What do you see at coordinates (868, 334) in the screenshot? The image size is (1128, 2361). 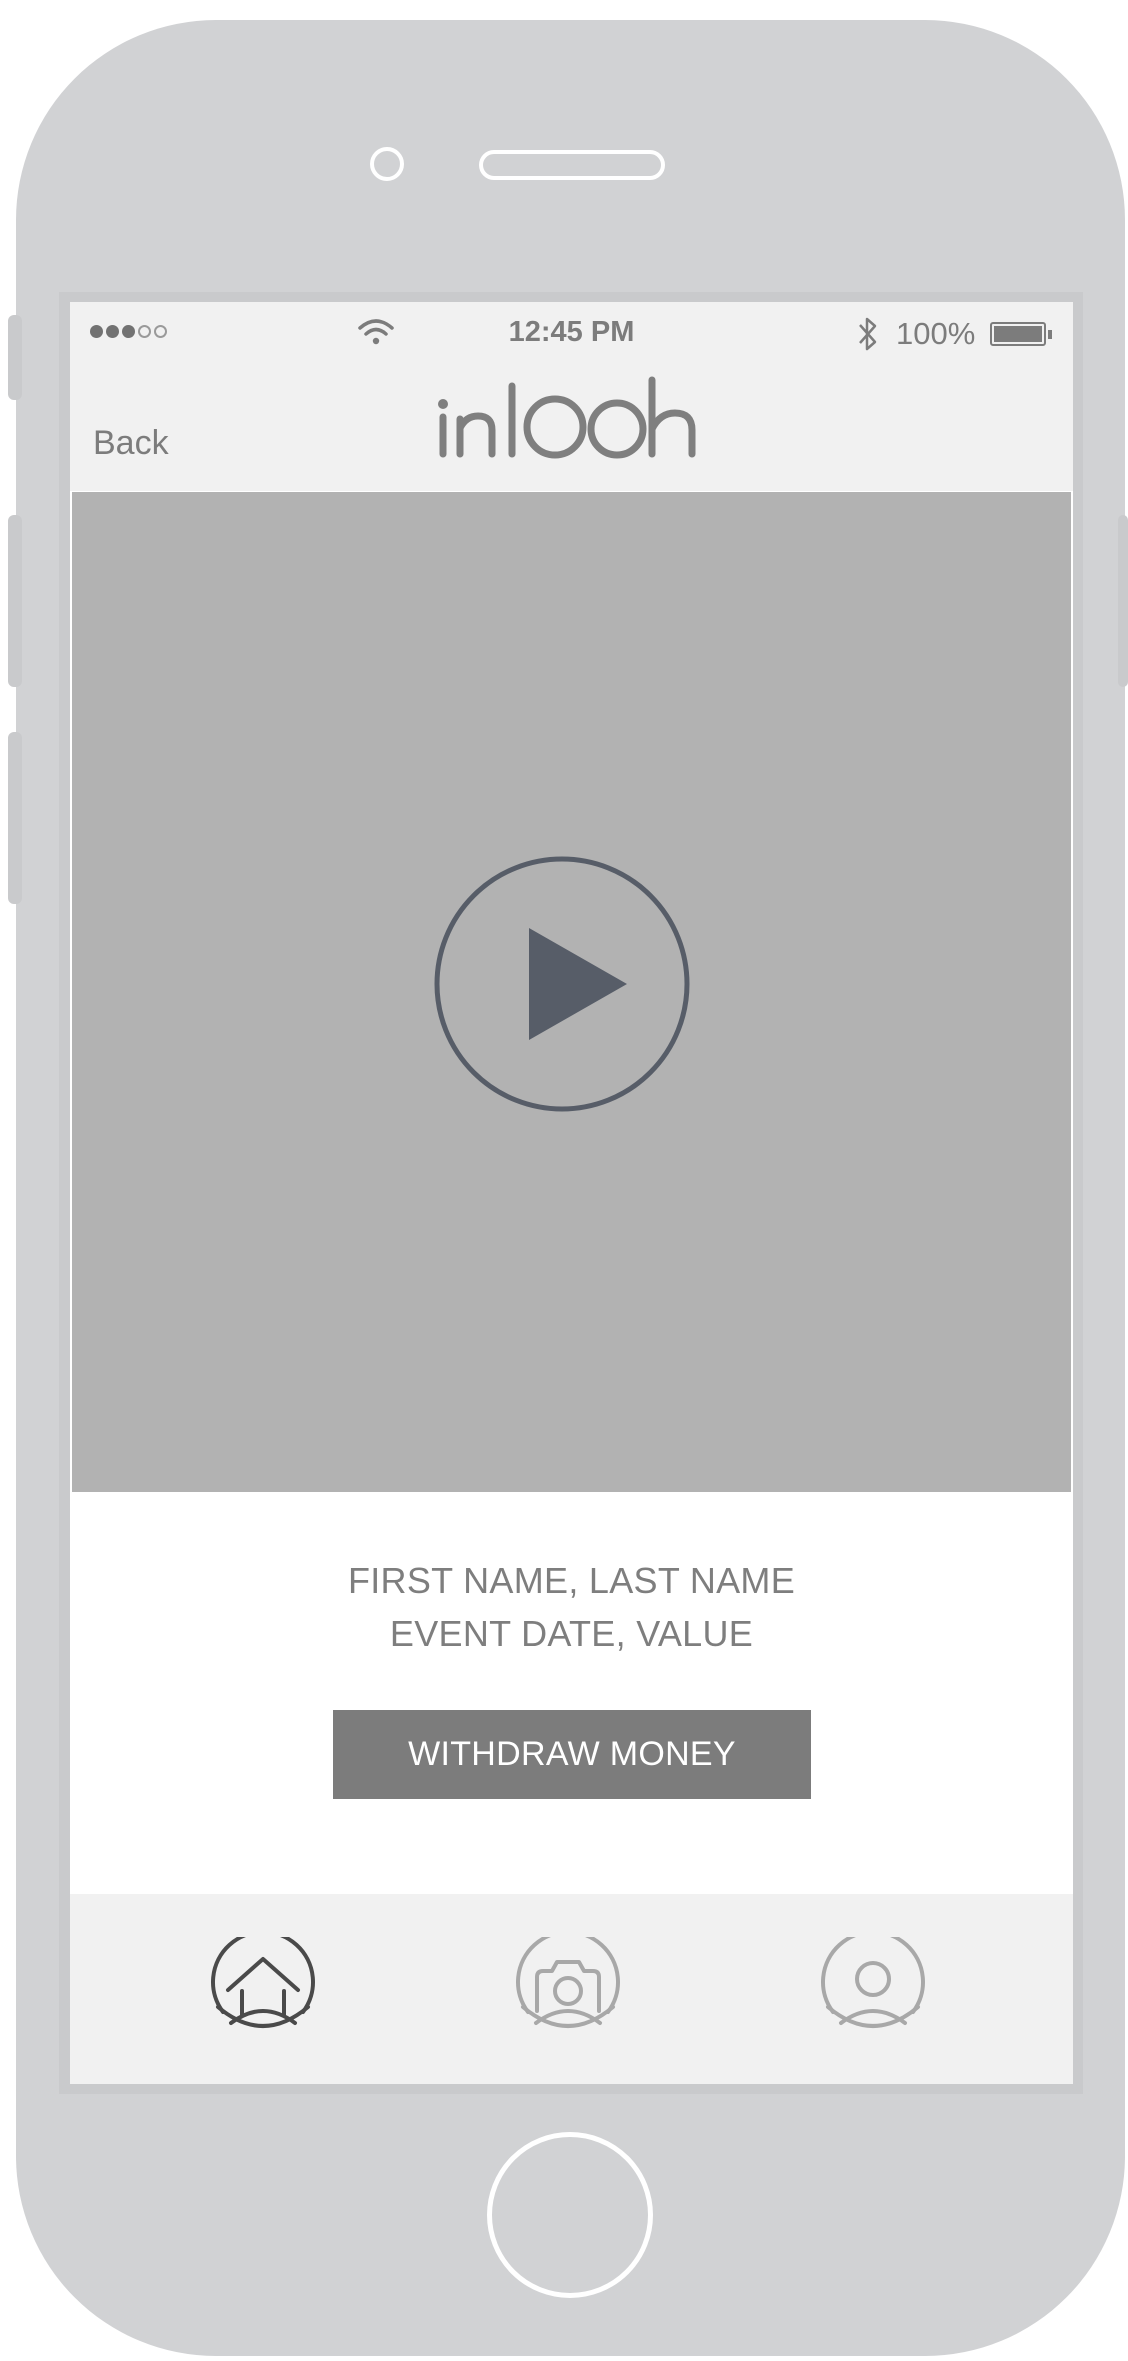 I see `bluetooth-icon` at bounding box center [868, 334].